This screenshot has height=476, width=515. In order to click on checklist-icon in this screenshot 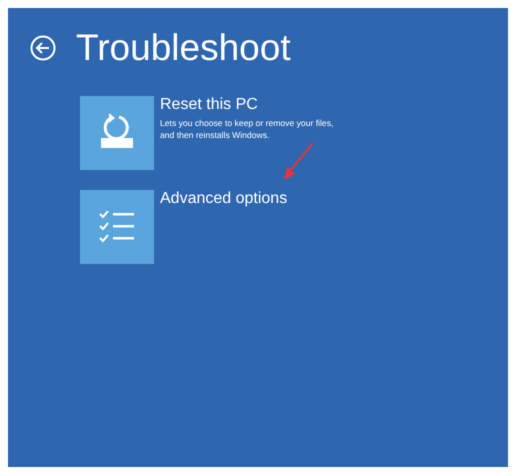, I will do `click(117, 227)`.